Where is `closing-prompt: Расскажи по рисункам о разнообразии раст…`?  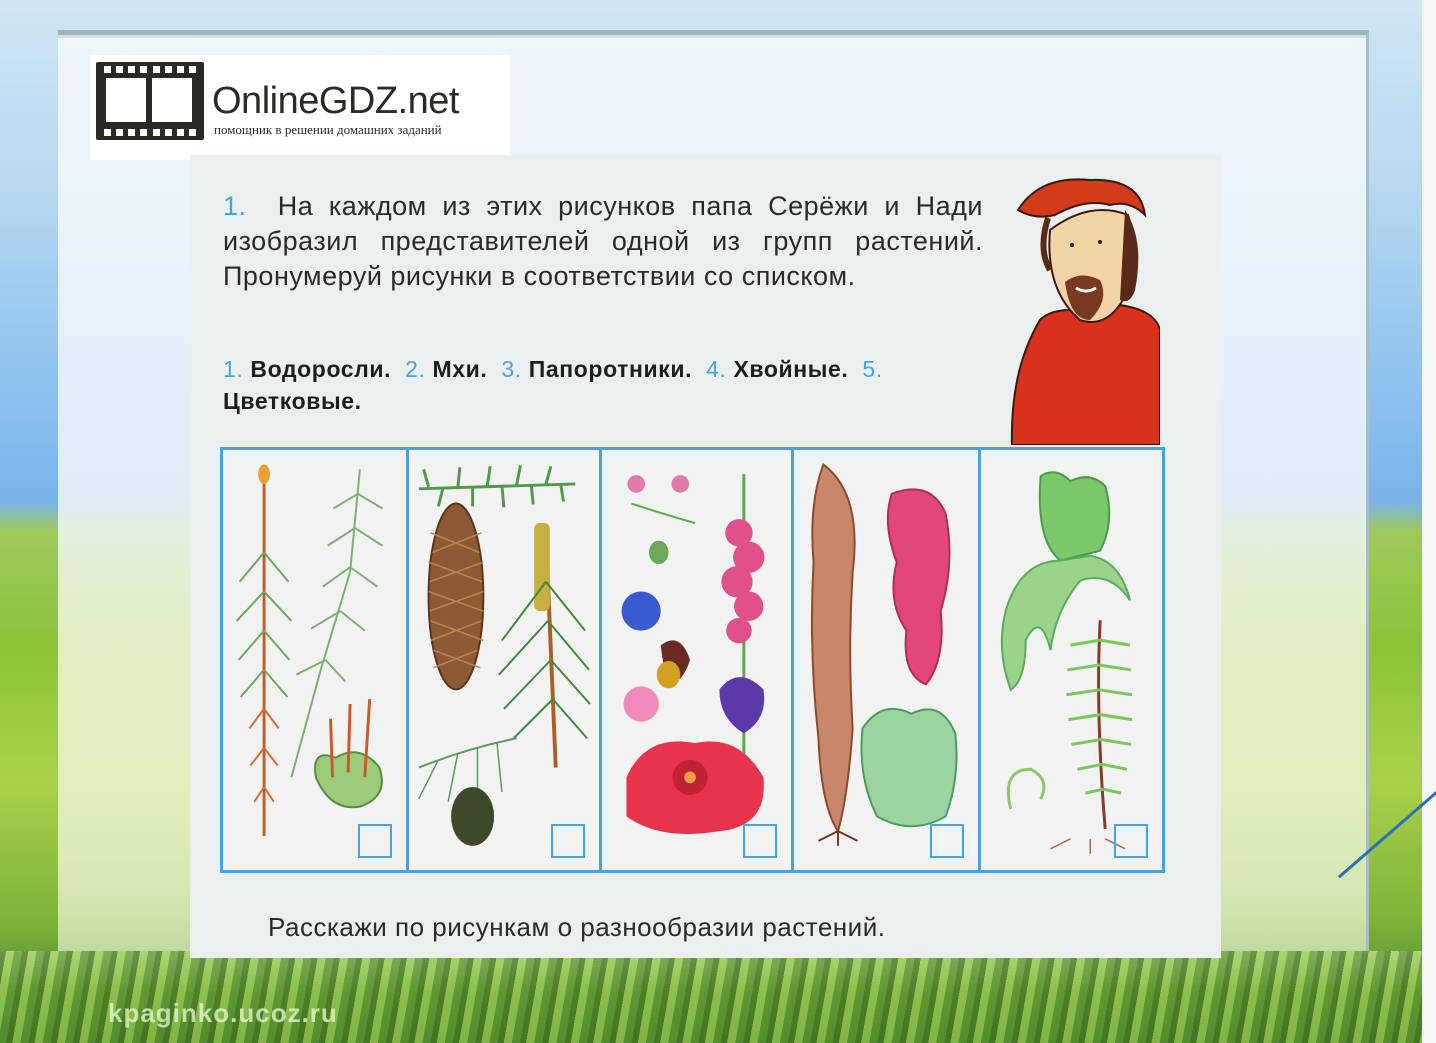
closing-prompt: Расскажи по рисункам о разнообразии раст… is located at coordinates (577, 927).